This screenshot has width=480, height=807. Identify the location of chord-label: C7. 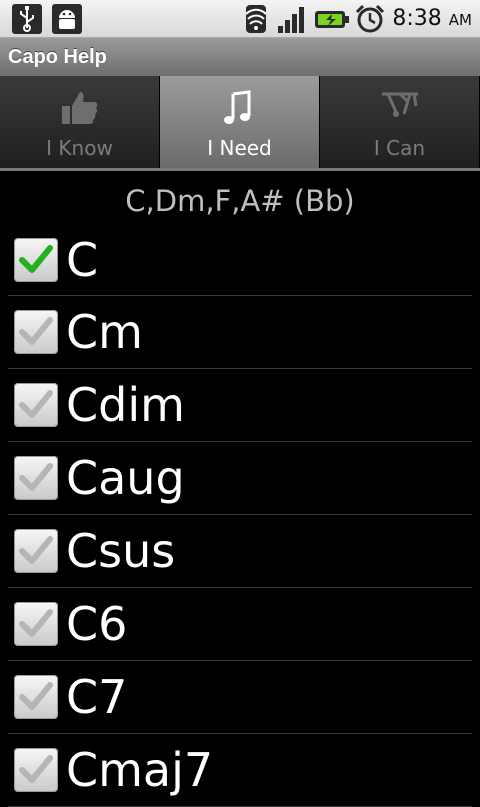
(97, 697).